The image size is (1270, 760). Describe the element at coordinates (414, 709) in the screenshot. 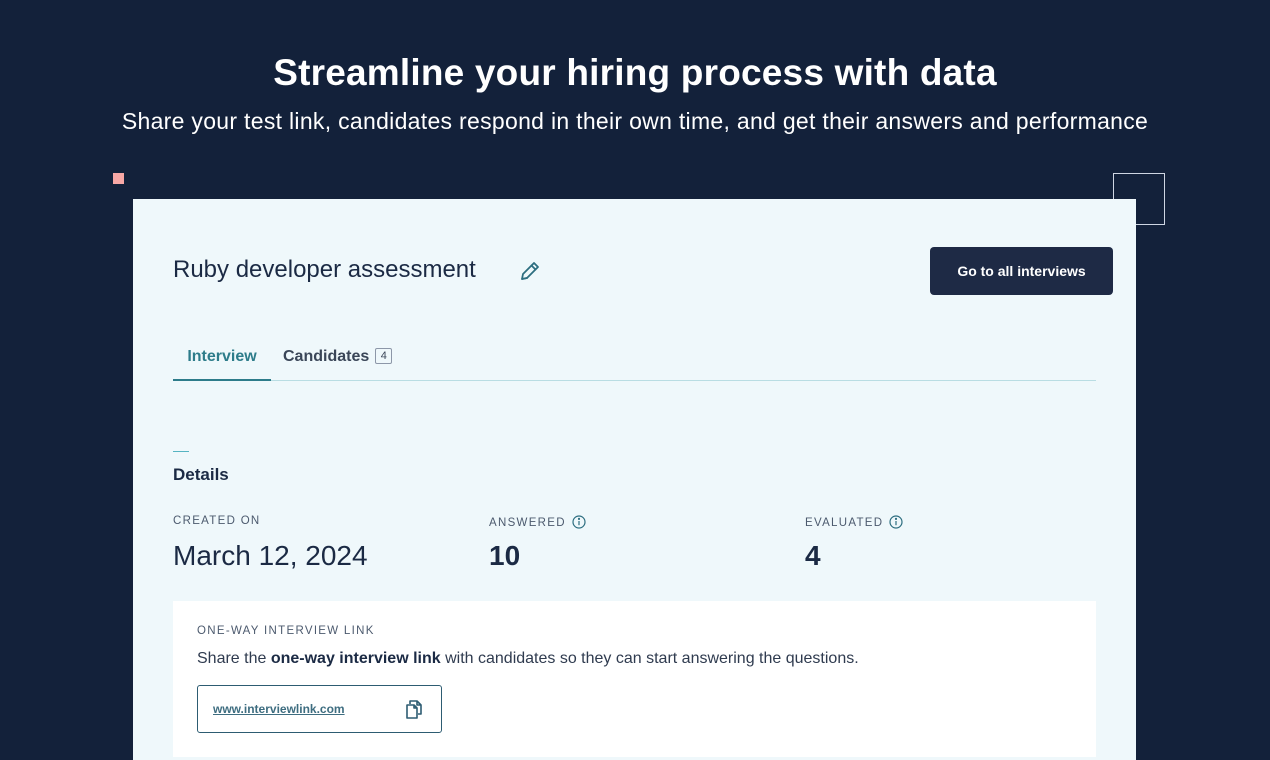

I see `copy-icon` at that location.